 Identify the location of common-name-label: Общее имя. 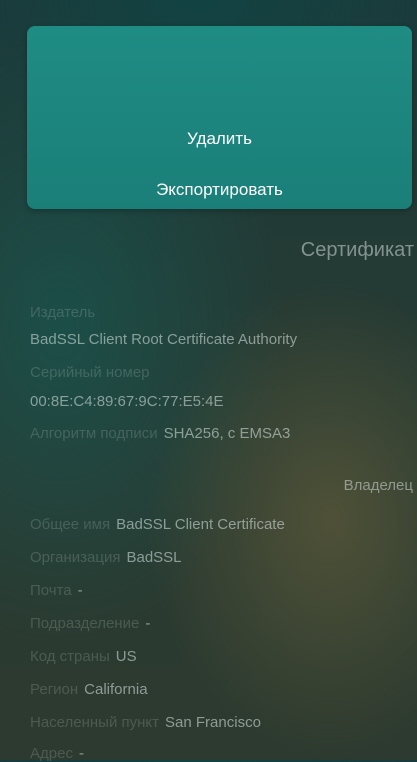
(70, 524).